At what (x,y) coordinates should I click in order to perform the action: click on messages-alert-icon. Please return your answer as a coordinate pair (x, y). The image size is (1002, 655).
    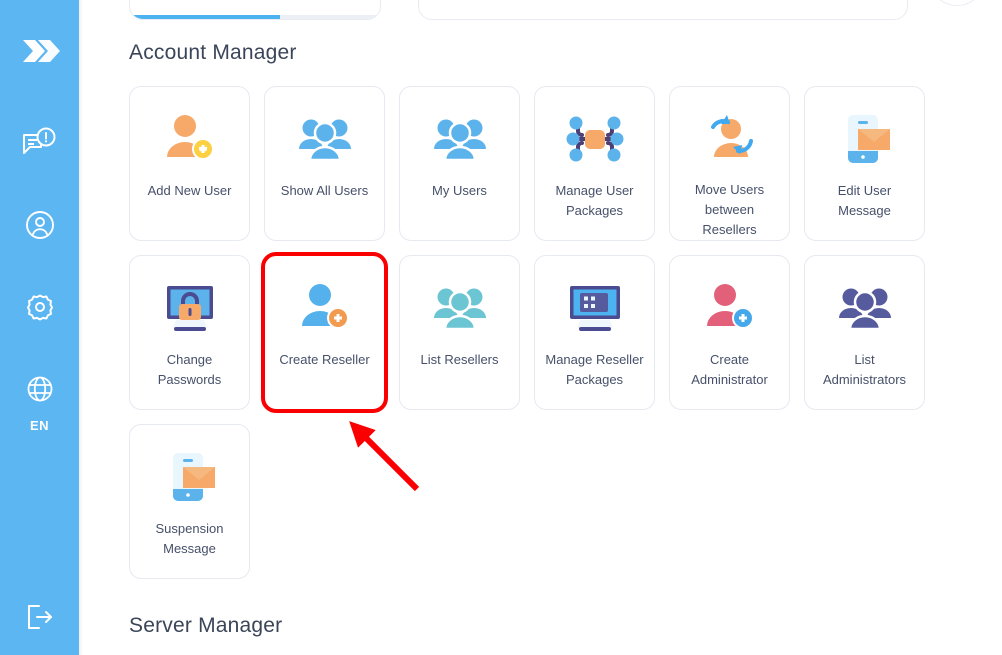
    Looking at the image, I should click on (40, 145).